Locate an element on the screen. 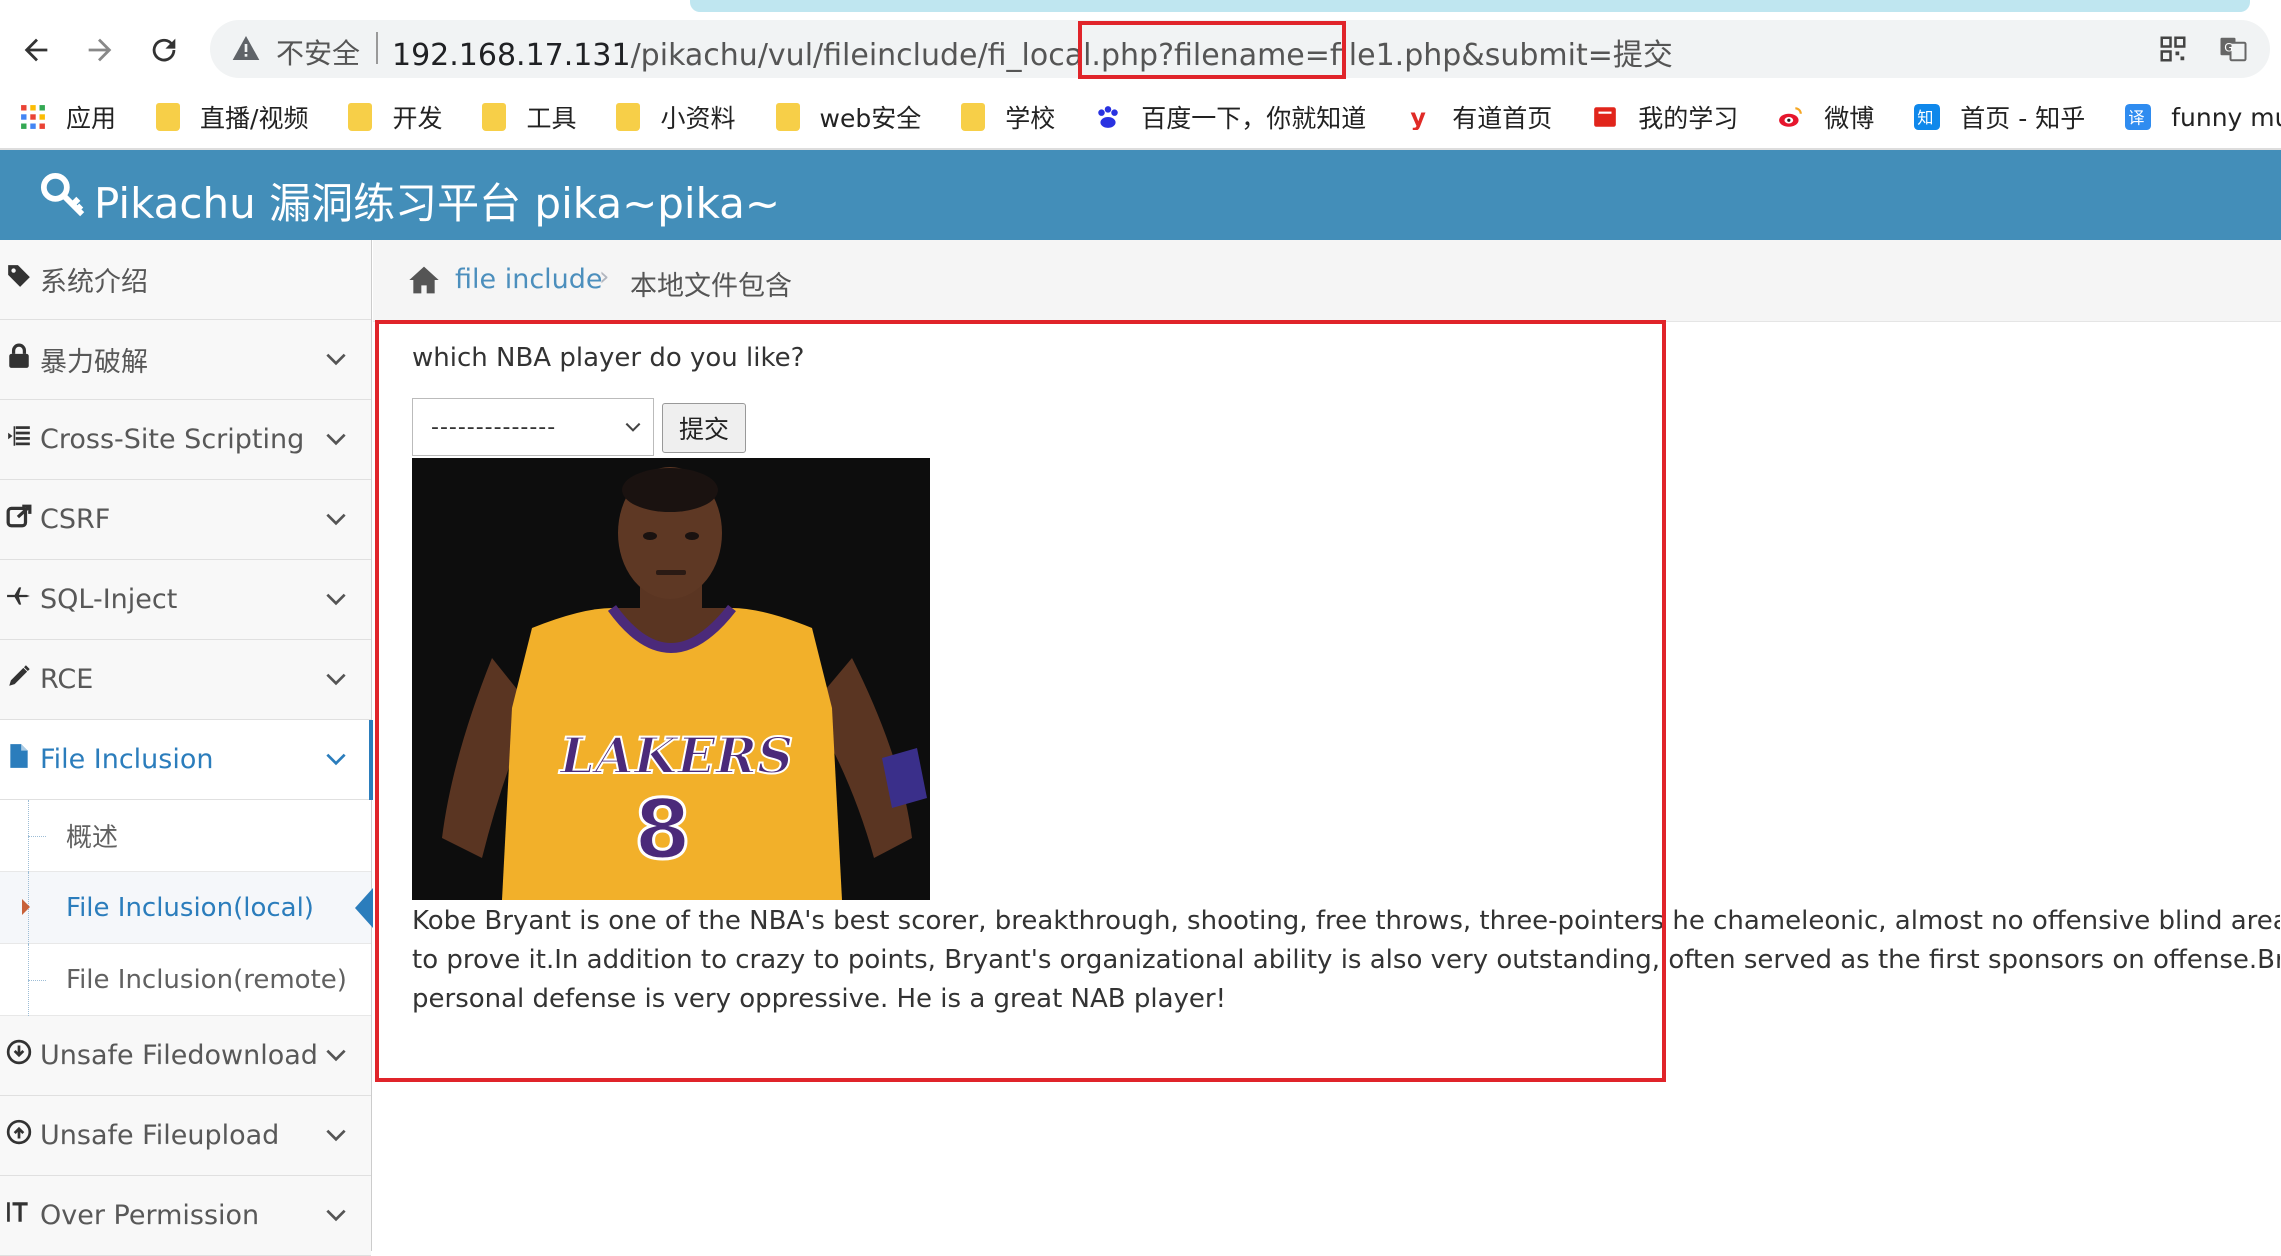 Image resolution: width=2281 pixels, height=1256 pixels. zhihu-icon: 知 is located at coordinates (1927, 117).